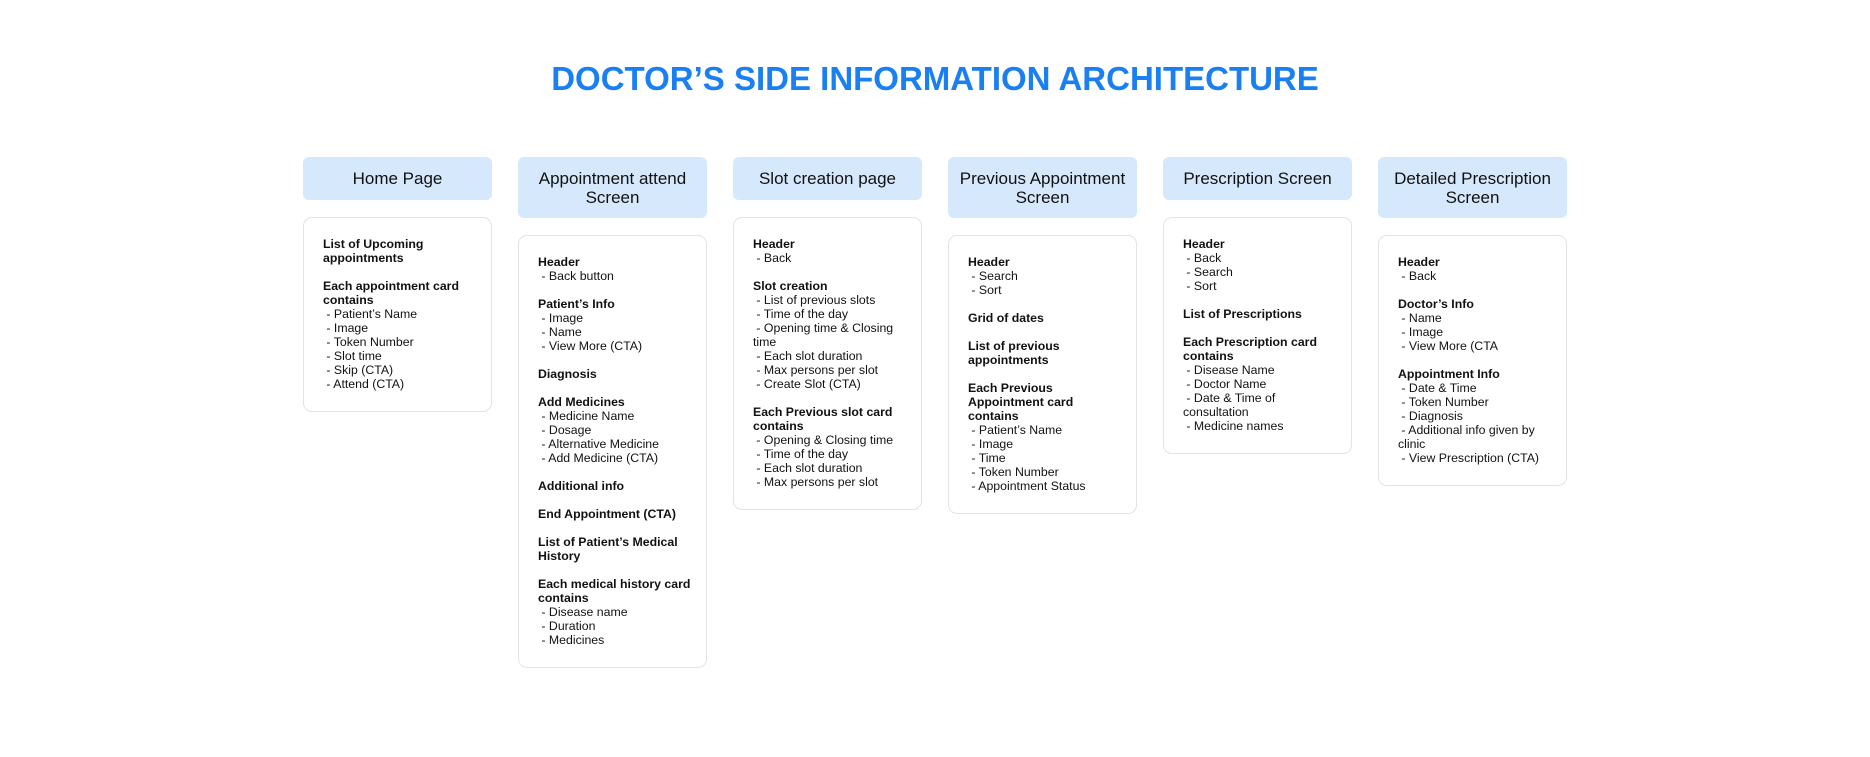  Describe the element at coordinates (1437, 388) in the screenshot. I see `section-item: - Date & Time` at that location.